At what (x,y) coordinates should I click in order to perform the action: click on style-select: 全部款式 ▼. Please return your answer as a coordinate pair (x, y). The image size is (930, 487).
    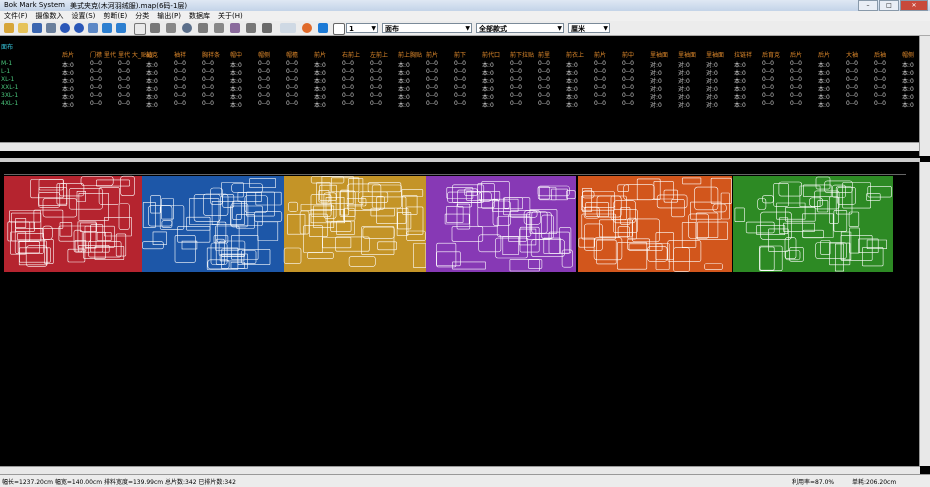
    Looking at the image, I should click on (520, 28).